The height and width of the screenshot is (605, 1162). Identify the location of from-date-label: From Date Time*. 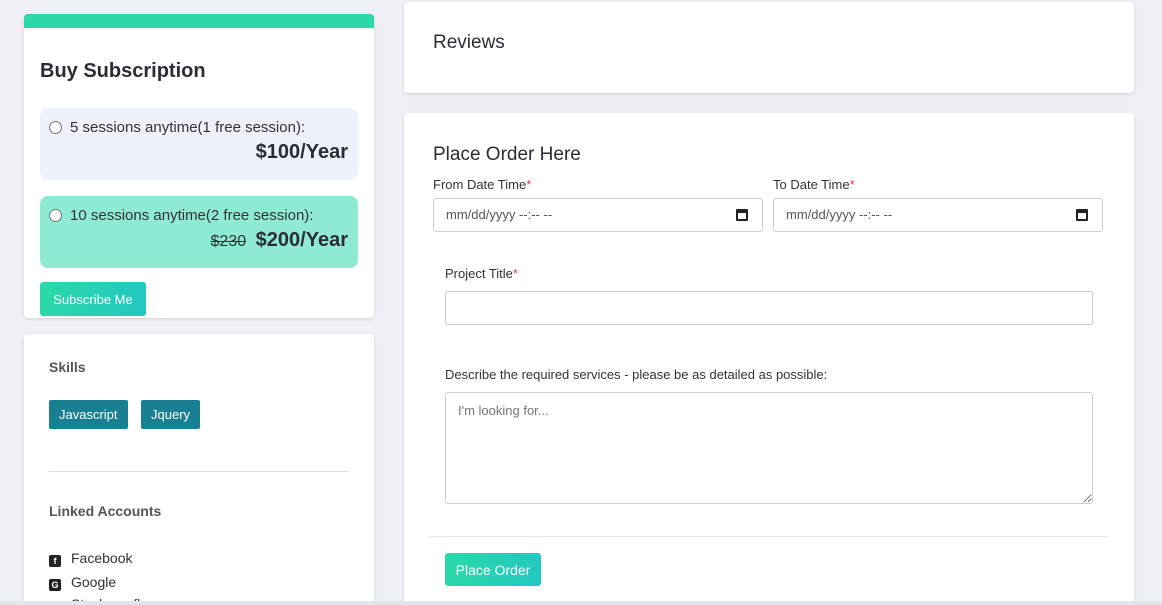
(482, 184).